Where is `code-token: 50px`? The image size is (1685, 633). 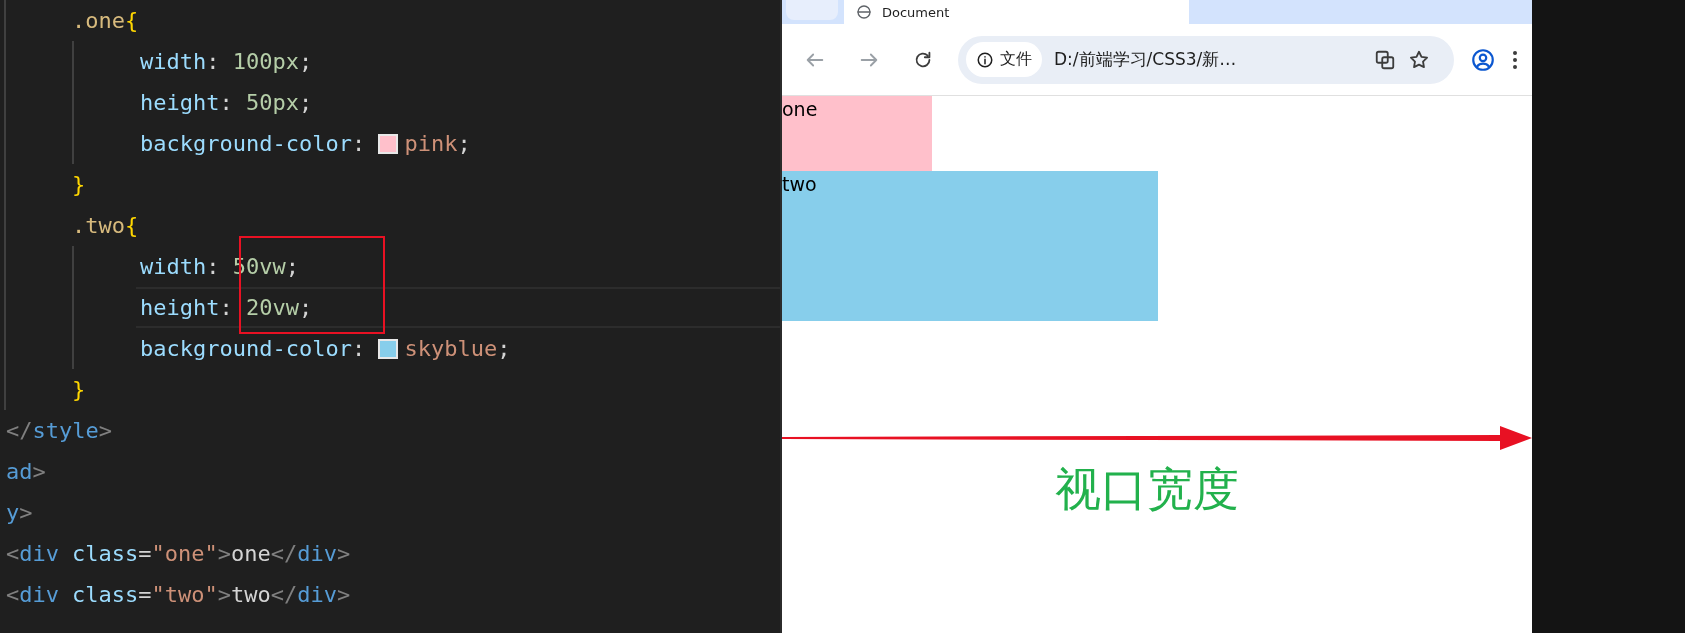 code-token: 50px is located at coordinates (272, 103).